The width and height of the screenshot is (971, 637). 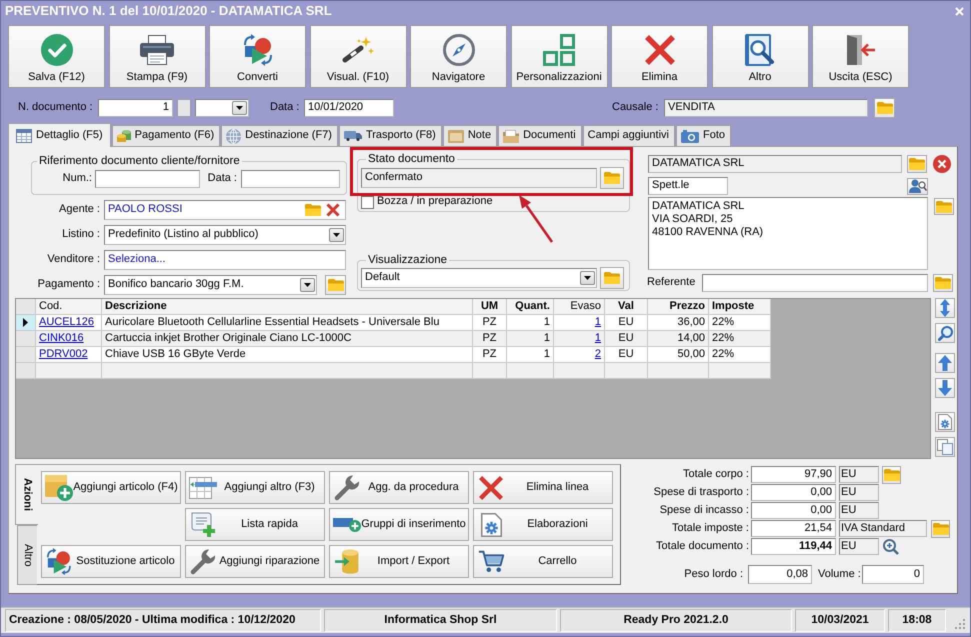 What do you see at coordinates (225, 210) in the screenshot?
I see `lookup-field: PAOLO ROSSI` at bounding box center [225, 210].